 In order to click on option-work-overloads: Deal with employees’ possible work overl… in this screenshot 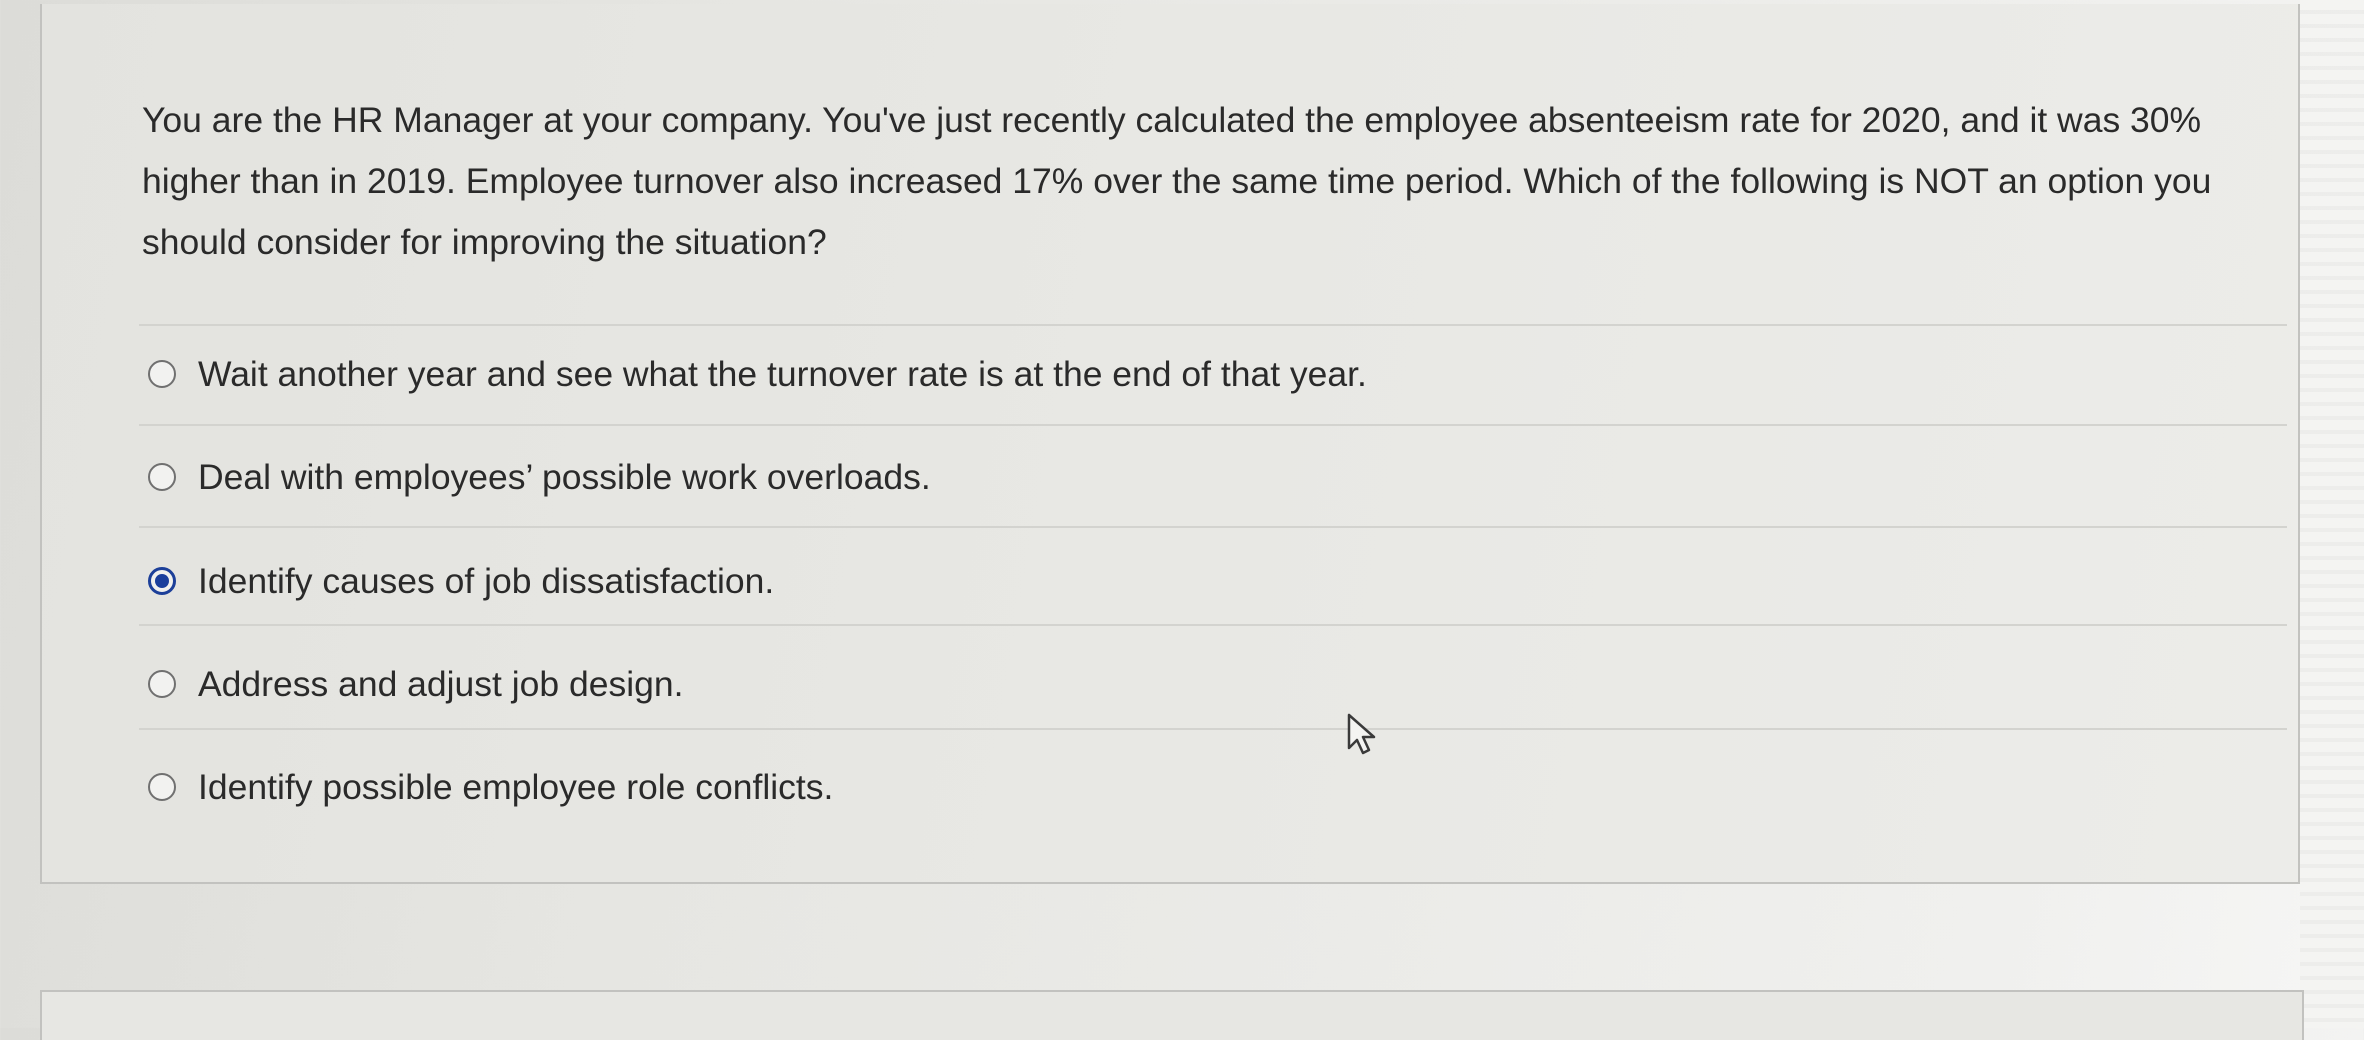, I will do `click(539, 477)`.